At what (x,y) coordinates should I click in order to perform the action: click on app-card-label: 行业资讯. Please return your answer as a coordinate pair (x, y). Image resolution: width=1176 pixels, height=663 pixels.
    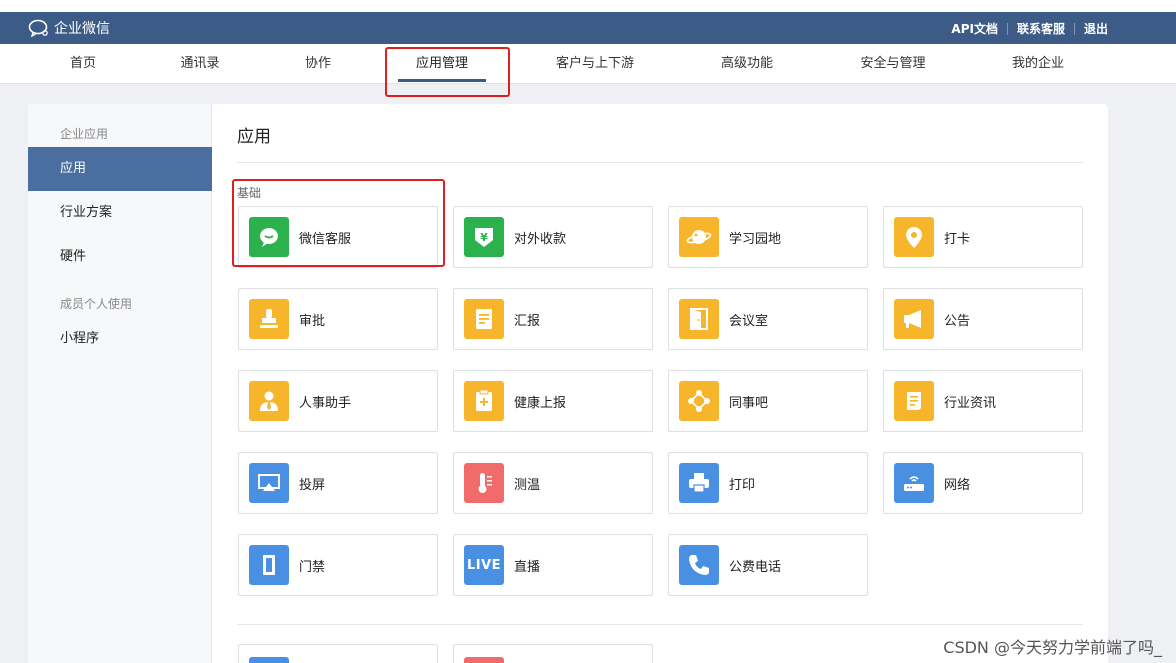
    Looking at the image, I should click on (970, 403).